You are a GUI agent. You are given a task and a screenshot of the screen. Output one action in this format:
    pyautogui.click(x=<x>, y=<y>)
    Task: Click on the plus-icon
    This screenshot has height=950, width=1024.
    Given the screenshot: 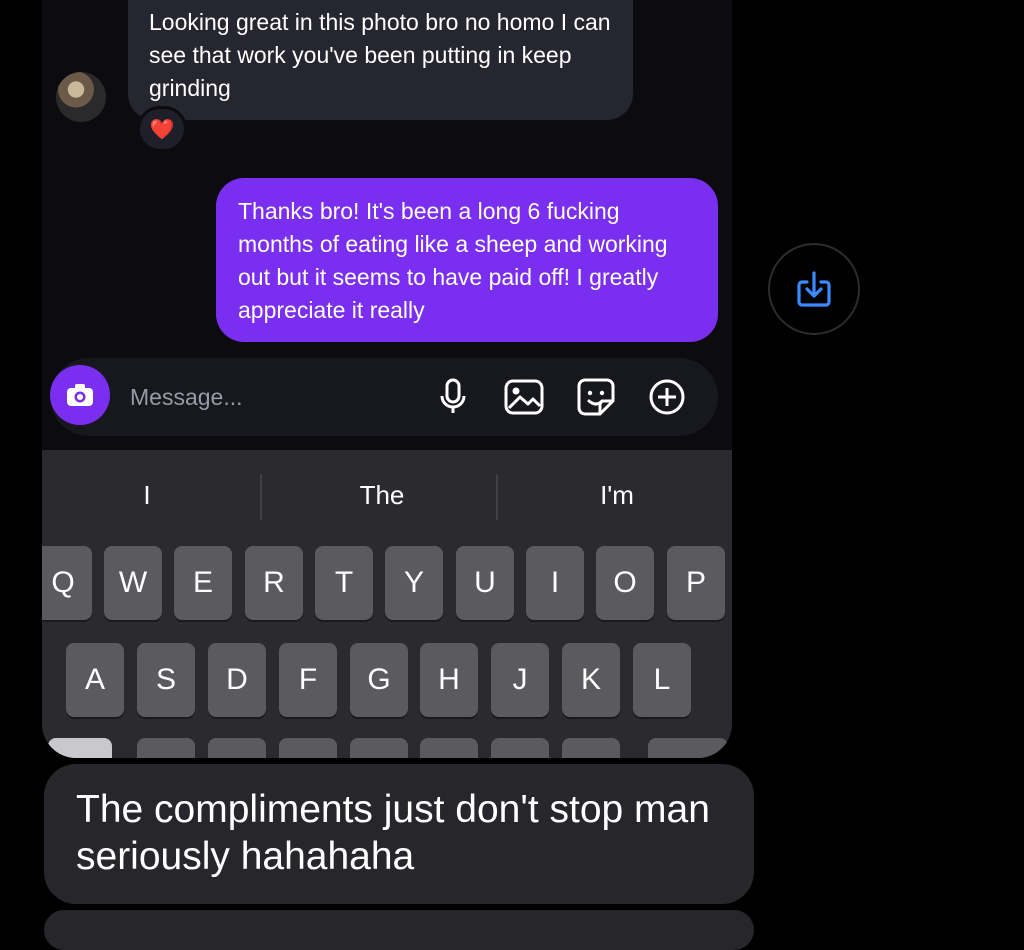 What is the action you would take?
    pyautogui.click(x=667, y=397)
    